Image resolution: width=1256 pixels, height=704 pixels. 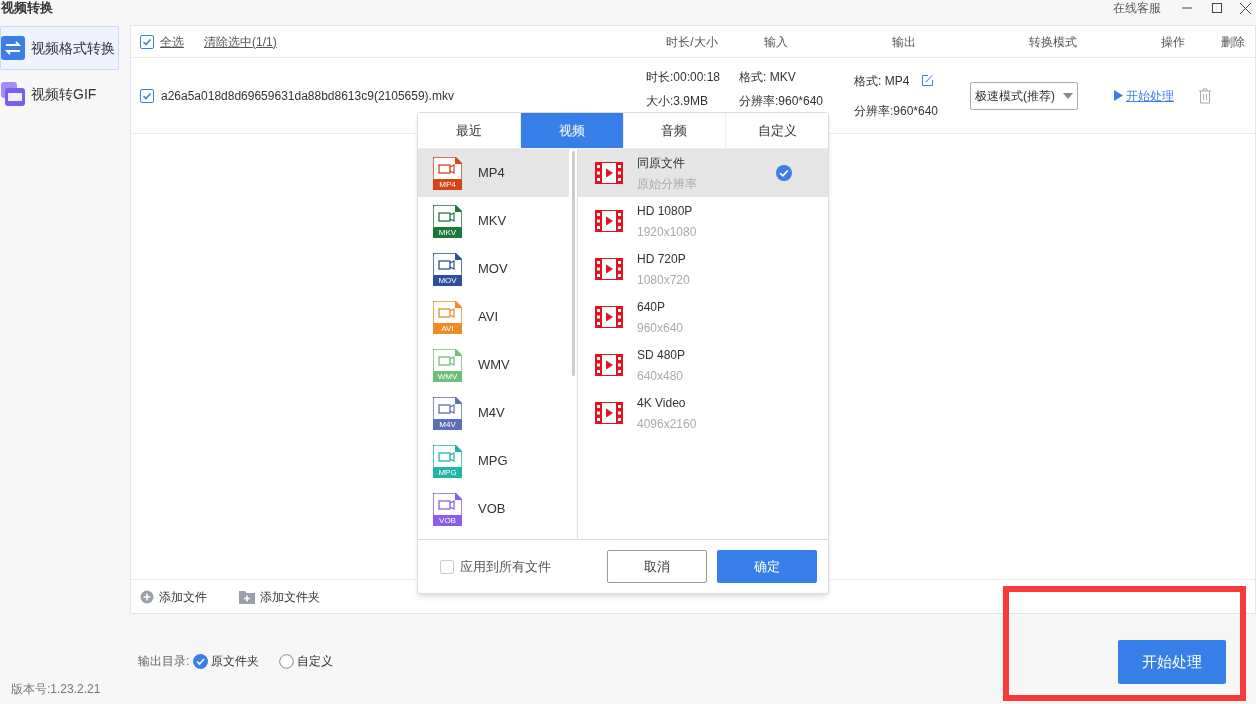 What do you see at coordinates (1053, 42) in the screenshot?
I see `column-header: 转换模式` at bounding box center [1053, 42].